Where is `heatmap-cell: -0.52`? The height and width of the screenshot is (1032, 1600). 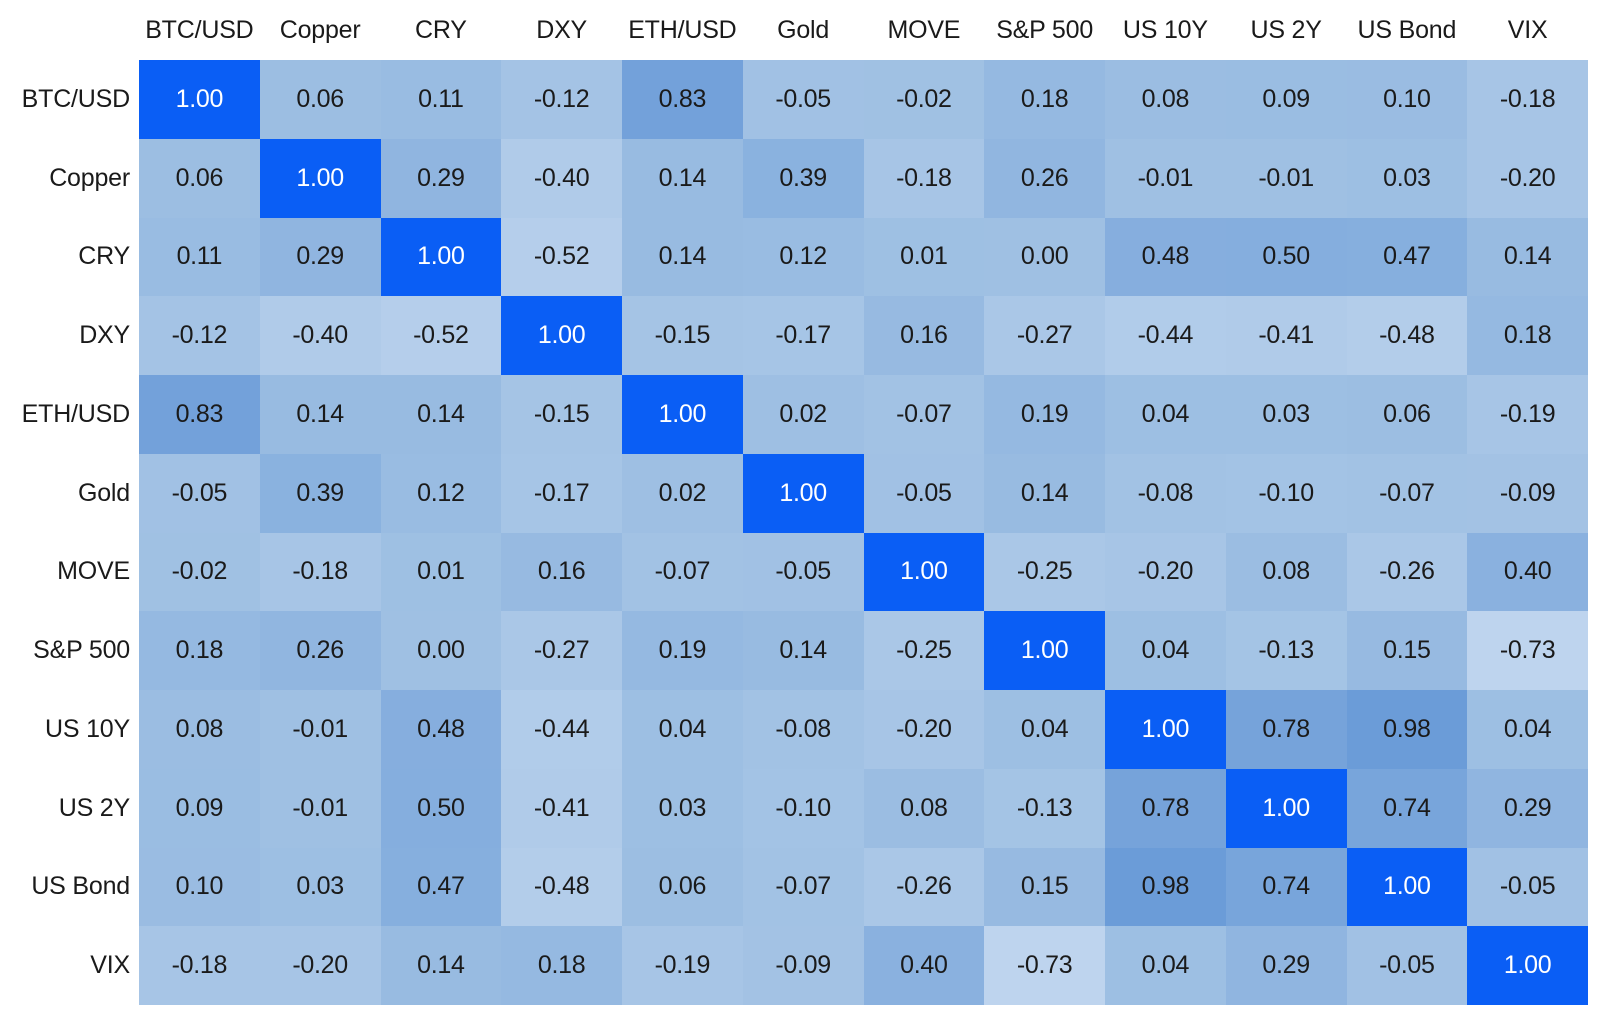
heatmap-cell: -0.52 is located at coordinates (561, 257).